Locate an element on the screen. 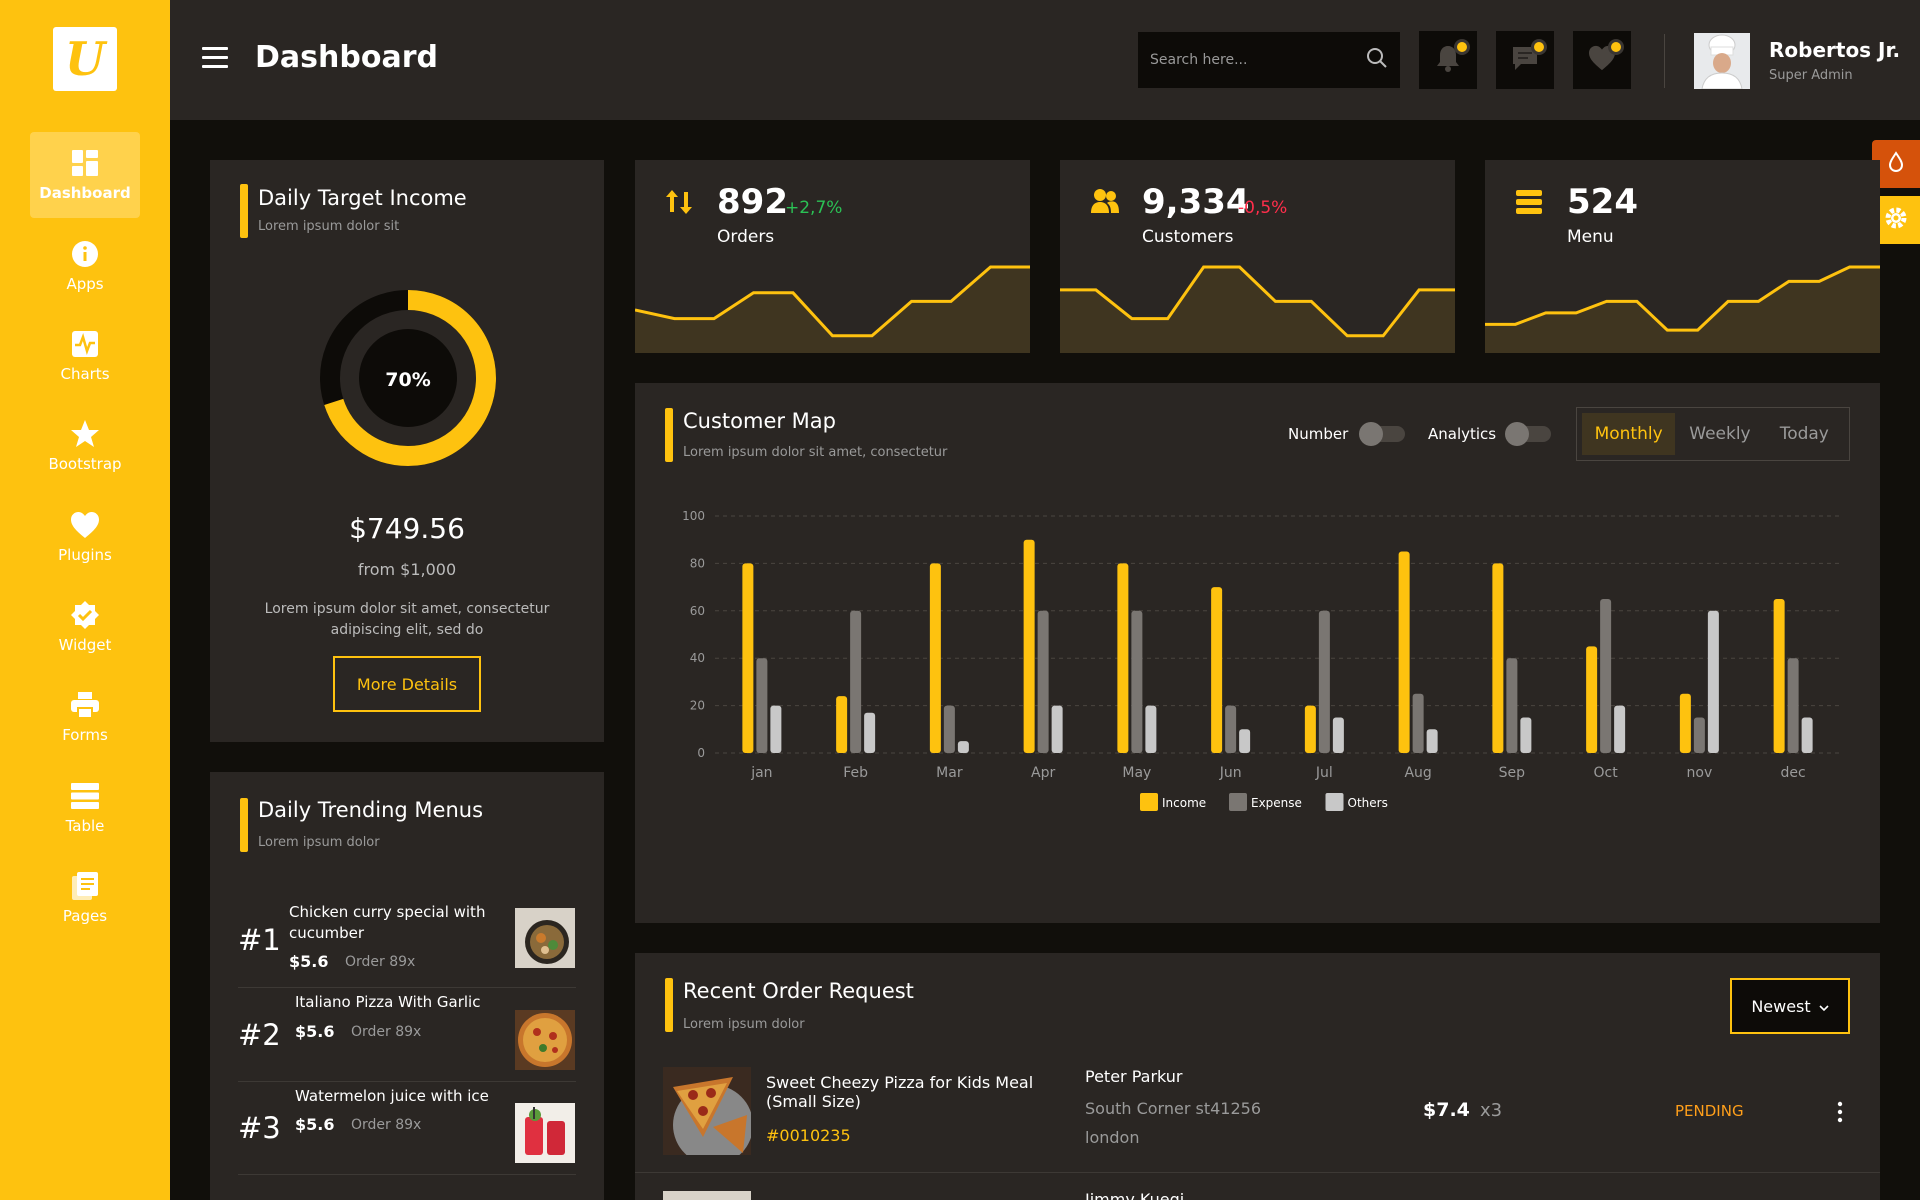 The image size is (1920, 1200). favorite-dot is located at coordinates (1616, 47).